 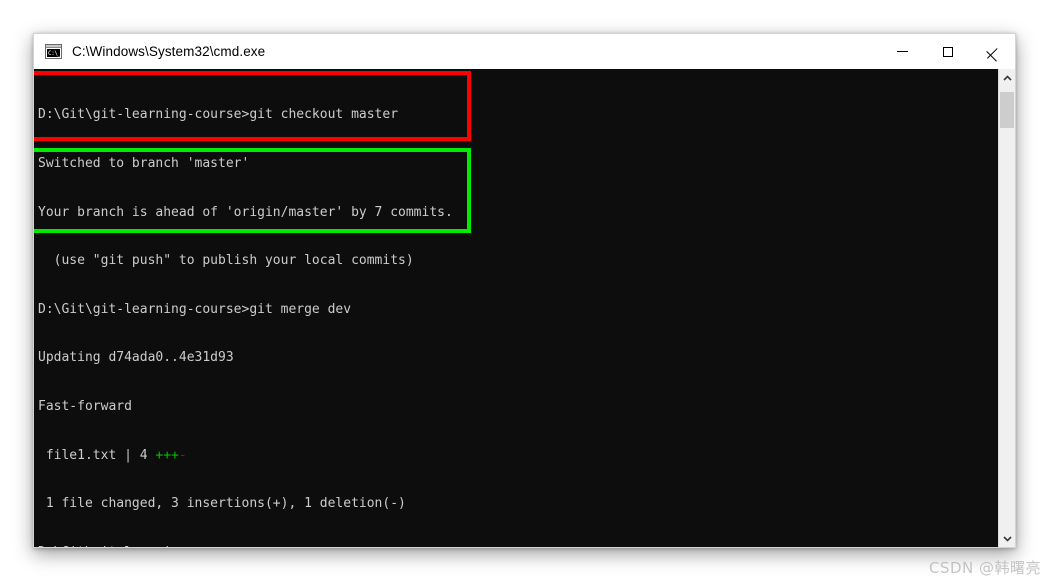 What do you see at coordinates (518, 456) in the screenshot?
I see `terminal-line-diffstat: file1.txt | 4 +++-` at bounding box center [518, 456].